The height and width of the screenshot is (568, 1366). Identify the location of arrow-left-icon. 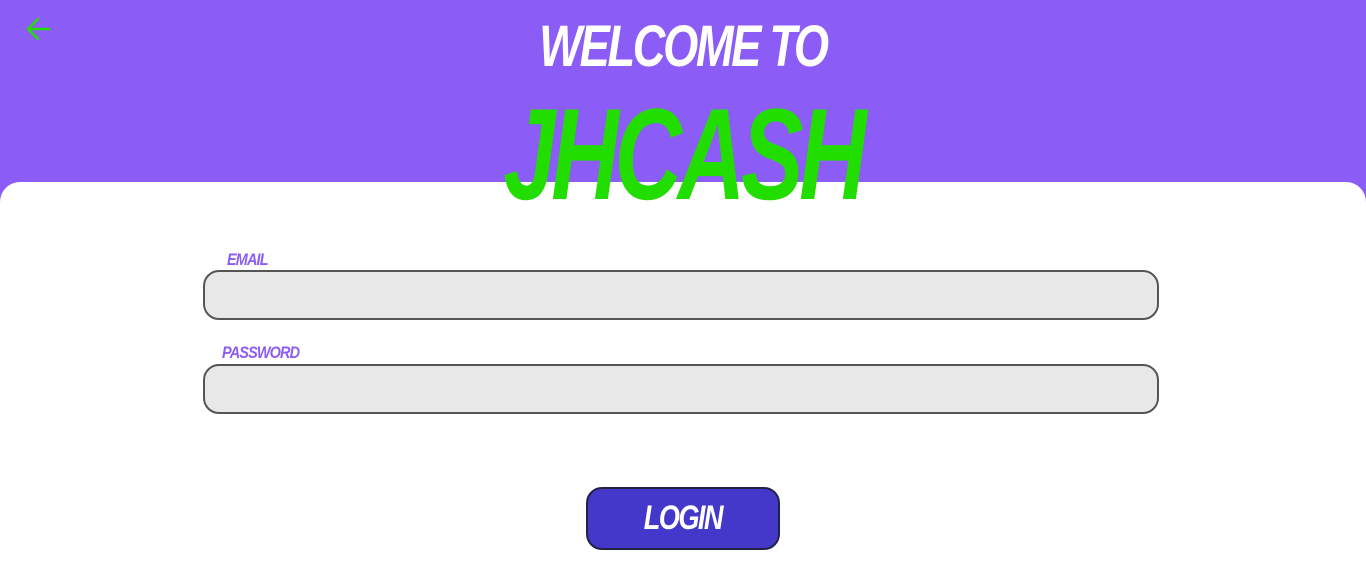
(38, 29).